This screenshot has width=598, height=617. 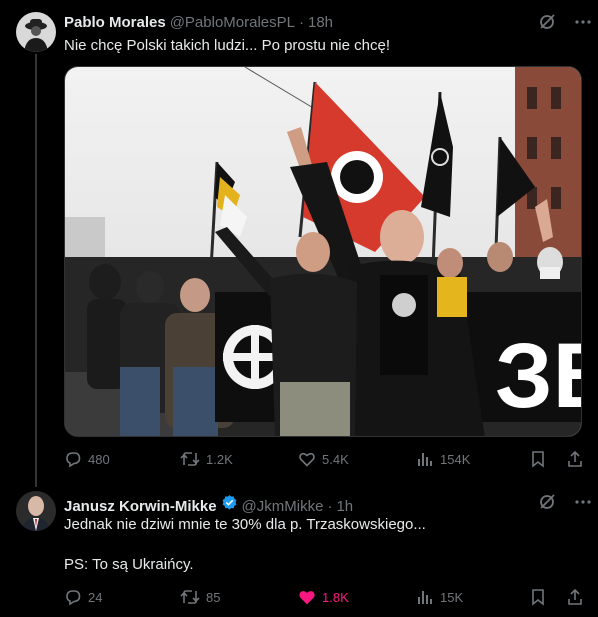 What do you see at coordinates (239, 597) in the screenshot?
I see `retweet-button: 85` at bounding box center [239, 597].